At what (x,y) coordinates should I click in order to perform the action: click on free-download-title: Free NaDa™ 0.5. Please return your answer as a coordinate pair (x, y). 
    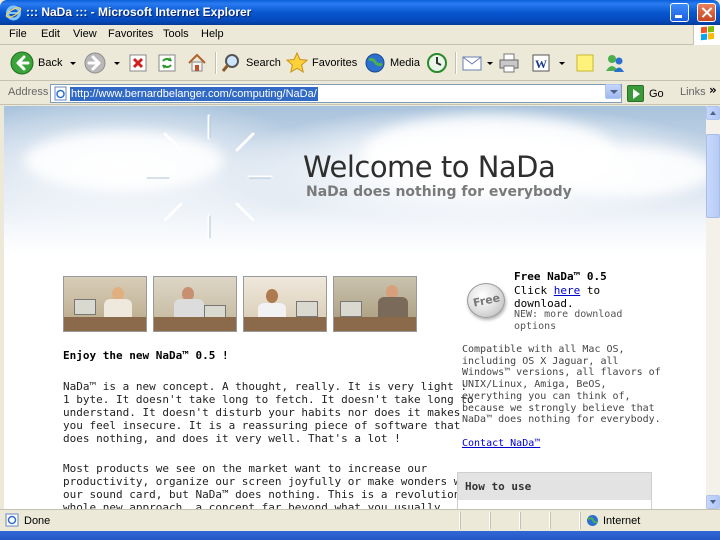
    Looking at the image, I should click on (560, 276).